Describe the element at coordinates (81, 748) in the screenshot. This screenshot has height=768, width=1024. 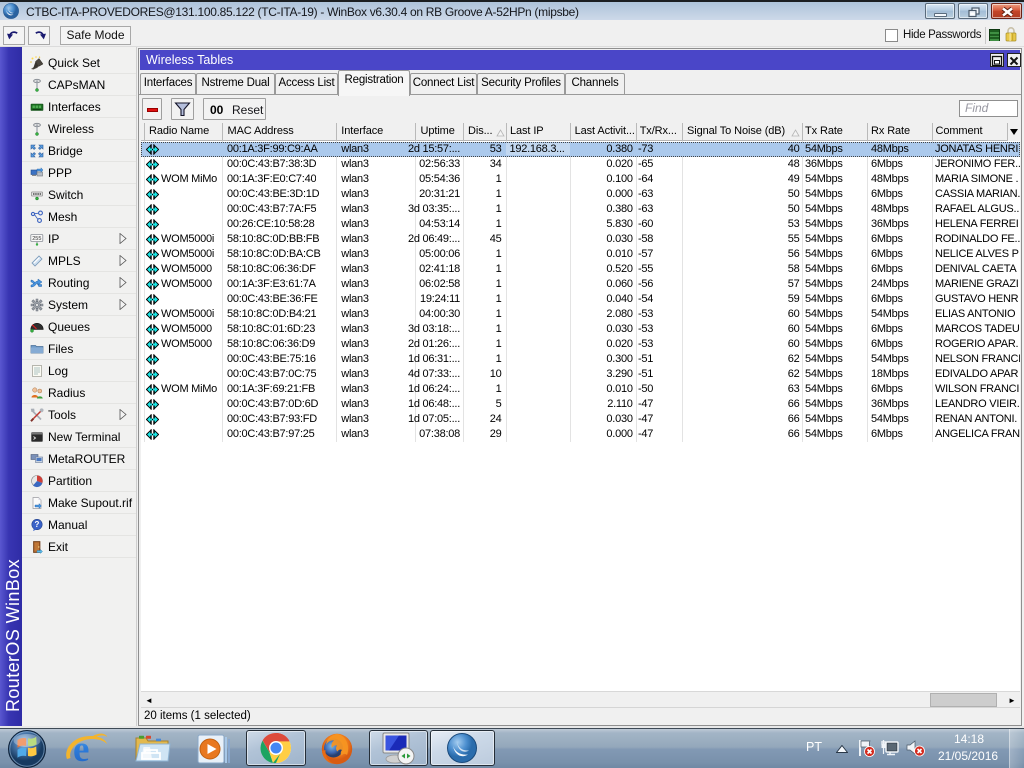
I see `svg-text: e` at that location.